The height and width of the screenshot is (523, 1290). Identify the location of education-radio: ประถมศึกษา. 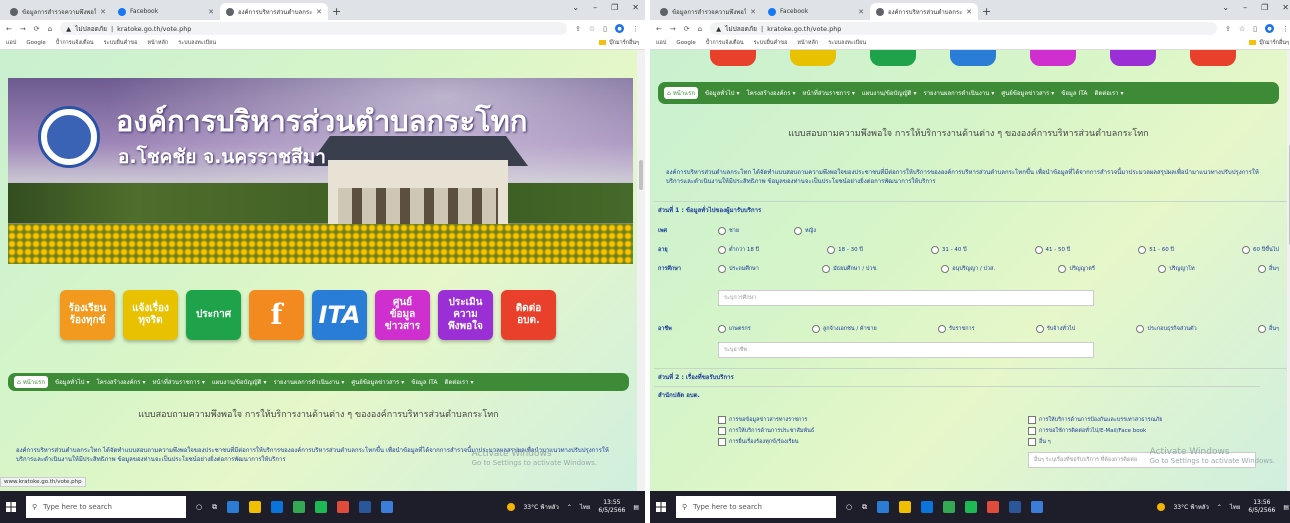
(738, 269).